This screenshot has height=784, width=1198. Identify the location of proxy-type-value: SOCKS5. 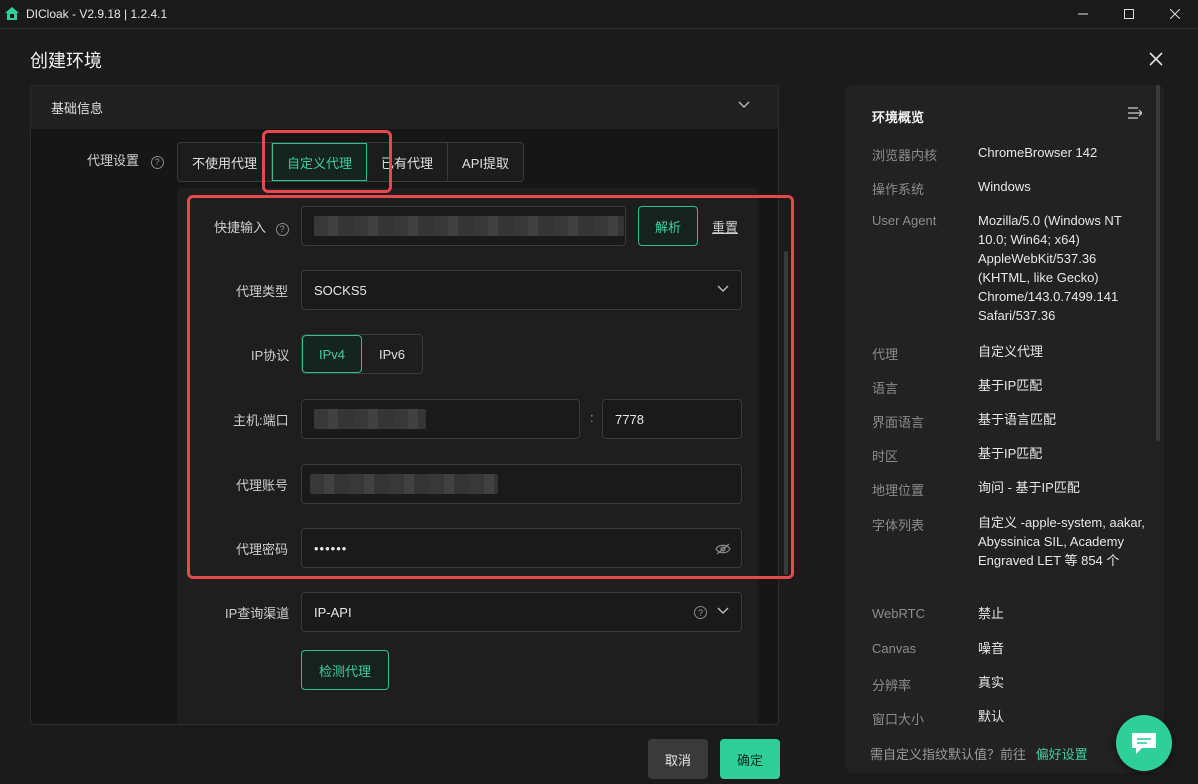
(340, 290).